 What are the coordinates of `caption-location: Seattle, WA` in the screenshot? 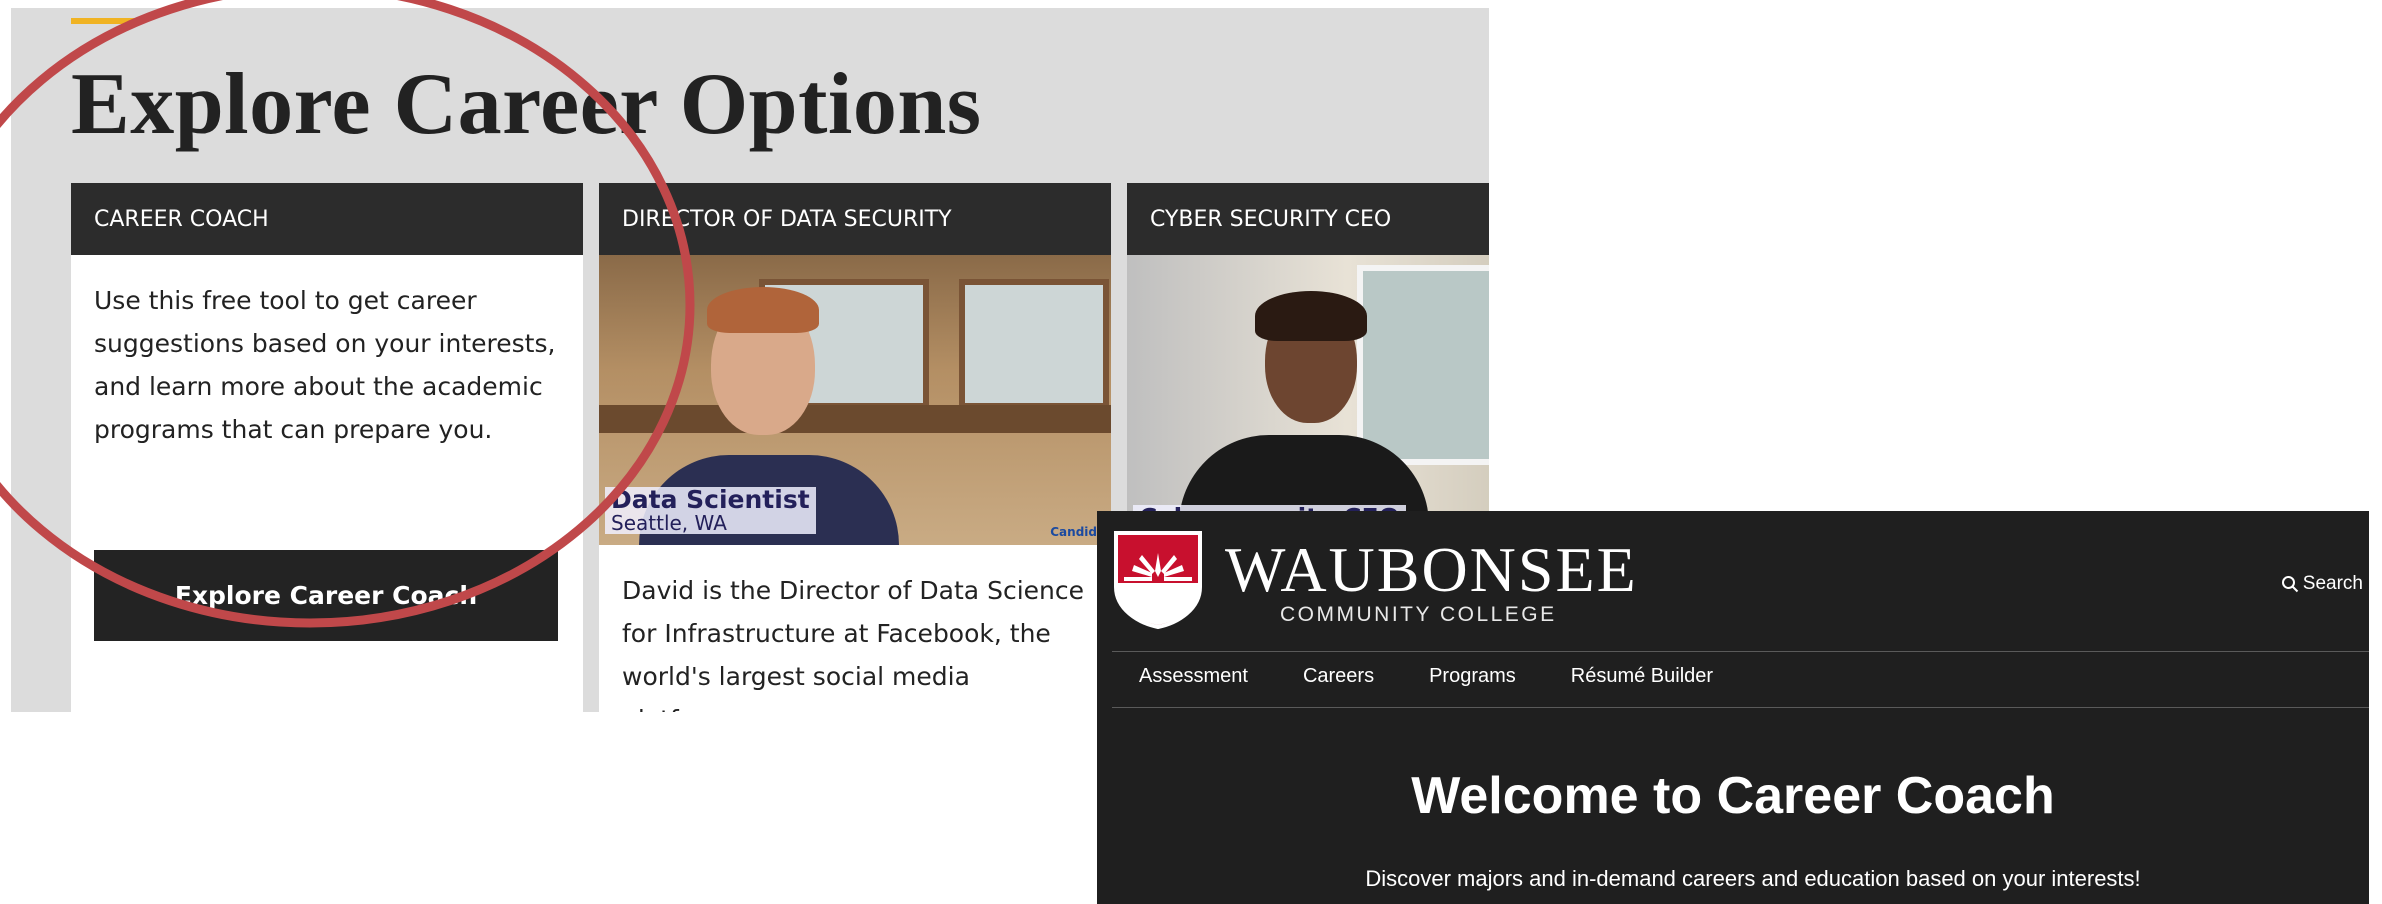 It's located at (669, 523).